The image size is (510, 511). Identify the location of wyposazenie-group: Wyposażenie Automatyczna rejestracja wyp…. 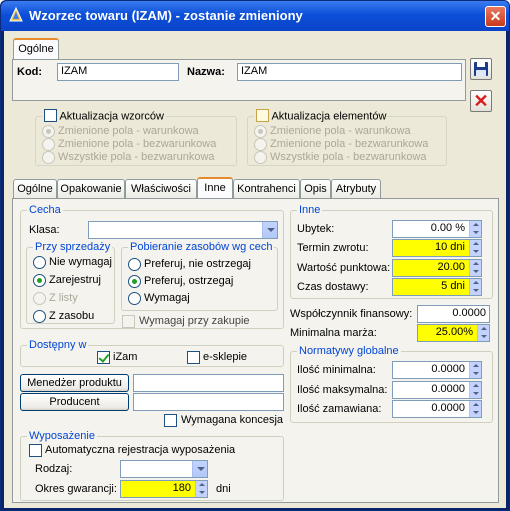
(152, 465).